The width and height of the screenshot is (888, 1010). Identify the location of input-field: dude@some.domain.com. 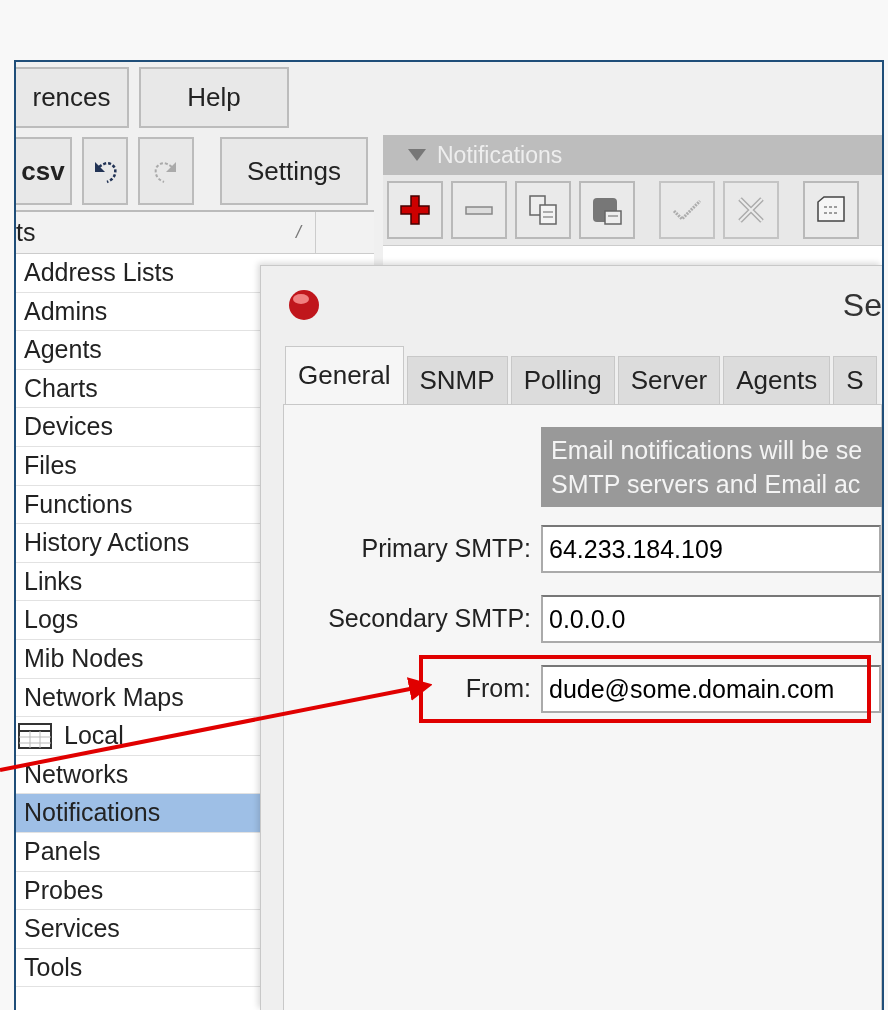
(711, 689).